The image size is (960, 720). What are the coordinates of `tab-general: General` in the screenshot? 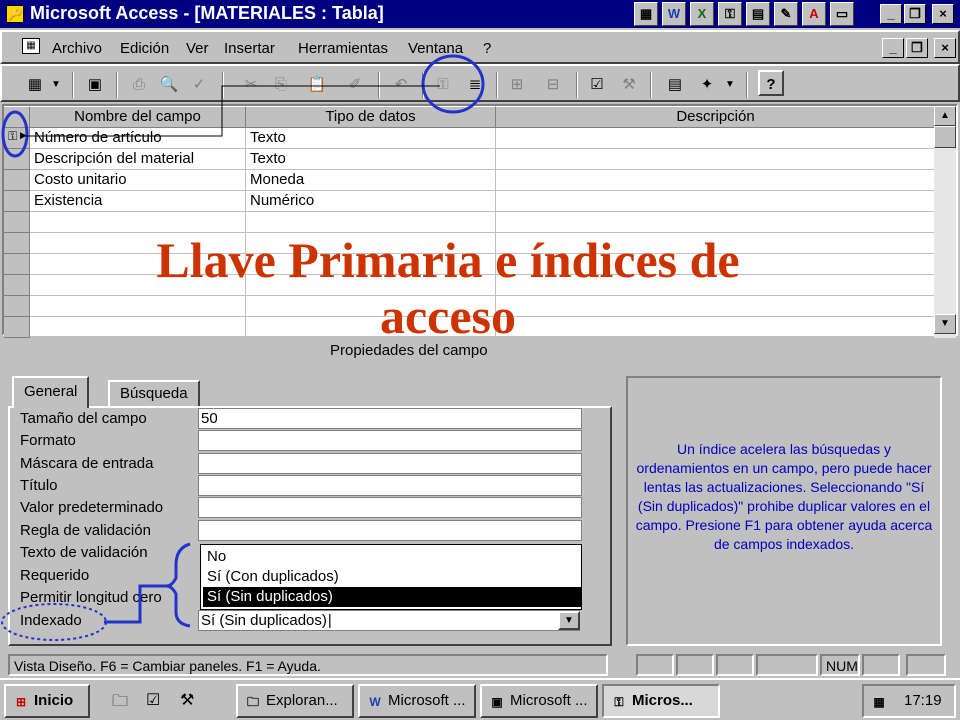 It's located at (51, 392).